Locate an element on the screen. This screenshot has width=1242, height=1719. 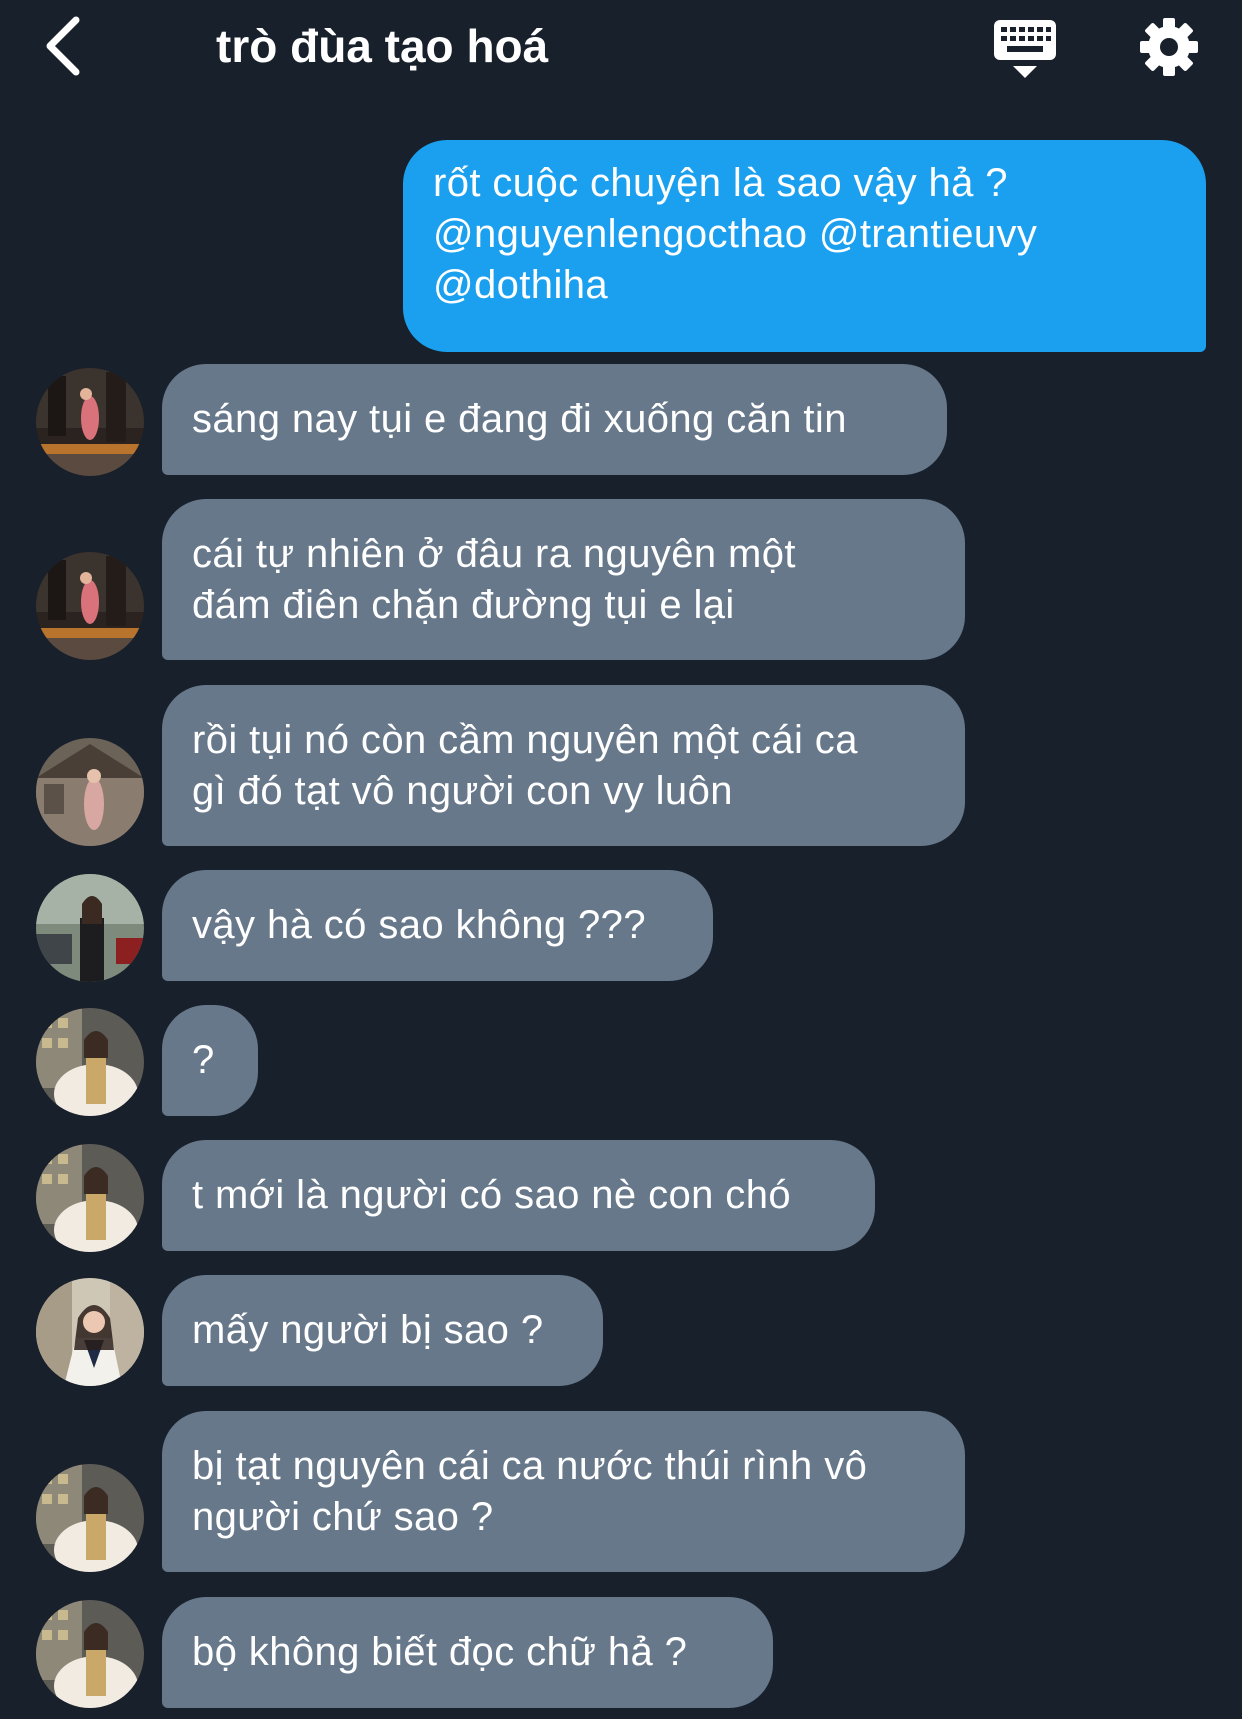
settings-button is located at coordinates (1169, 47).